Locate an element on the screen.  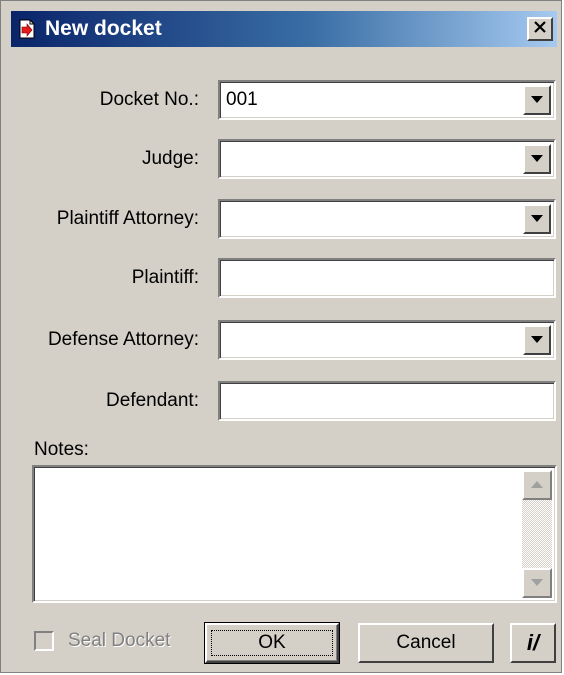
cancel-button: Cancel is located at coordinates (426, 643).